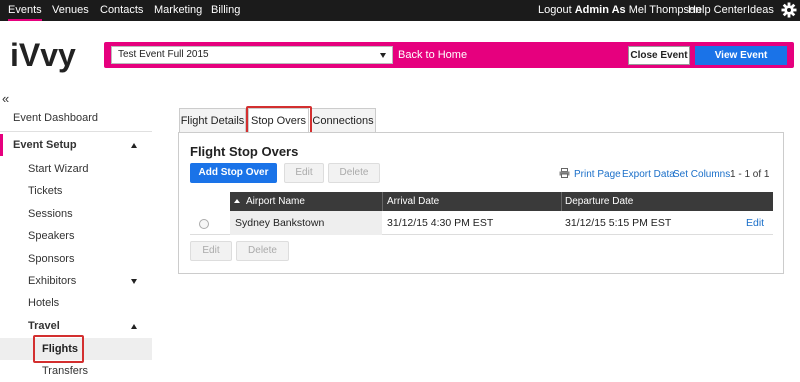 Image resolution: width=800 pixels, height=382 pixels. What do you see at coordinates (244, 151) in the screenshot?
I see `panel-title: Flight Stop Overs` at bounding box center [244, 151].